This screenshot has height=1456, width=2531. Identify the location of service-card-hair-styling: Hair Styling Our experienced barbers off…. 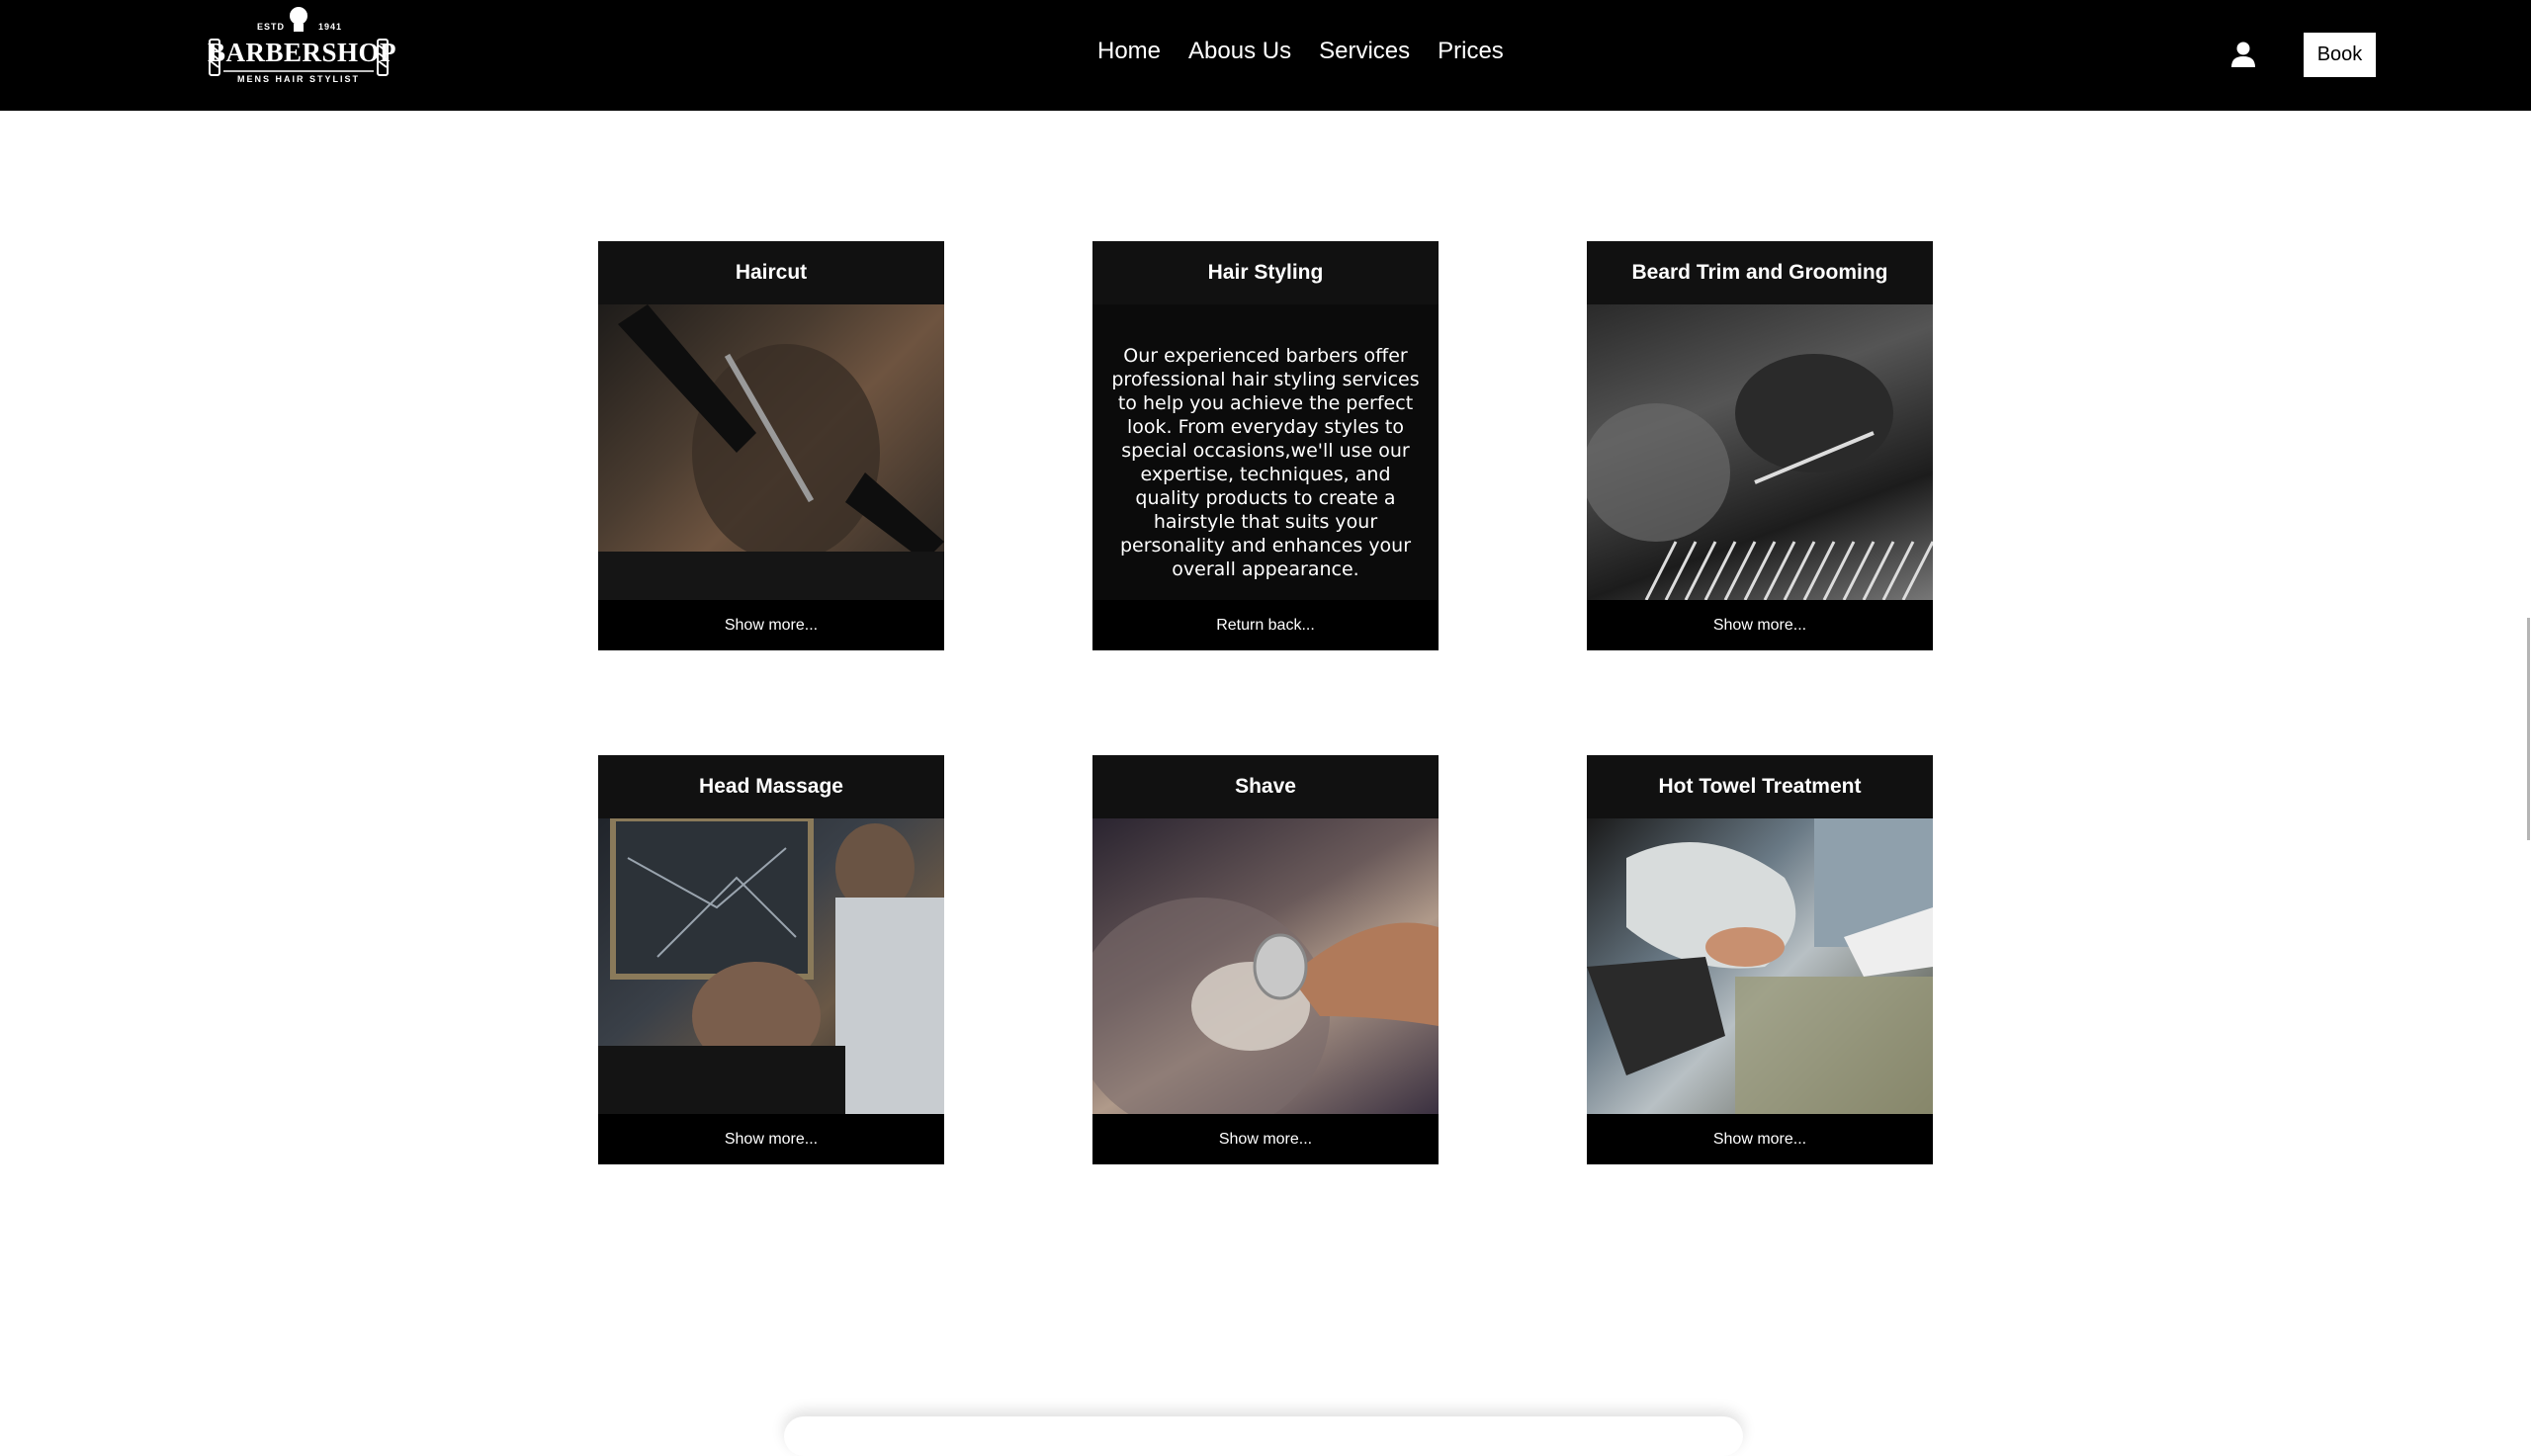
(1265, 445).